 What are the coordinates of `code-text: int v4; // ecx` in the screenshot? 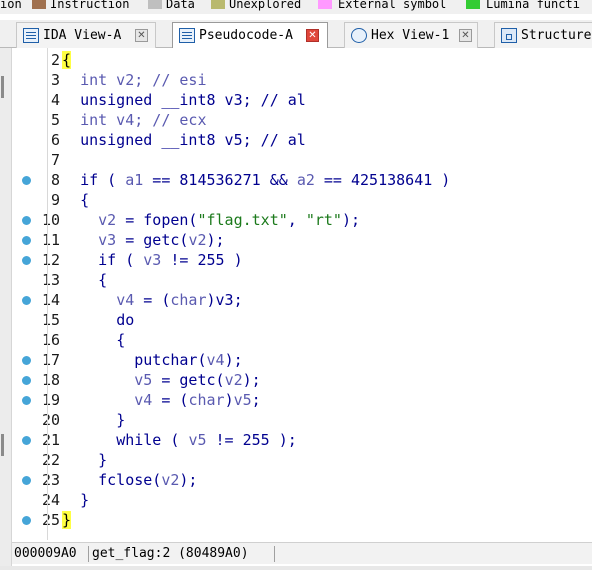 It's located at (134, 120).